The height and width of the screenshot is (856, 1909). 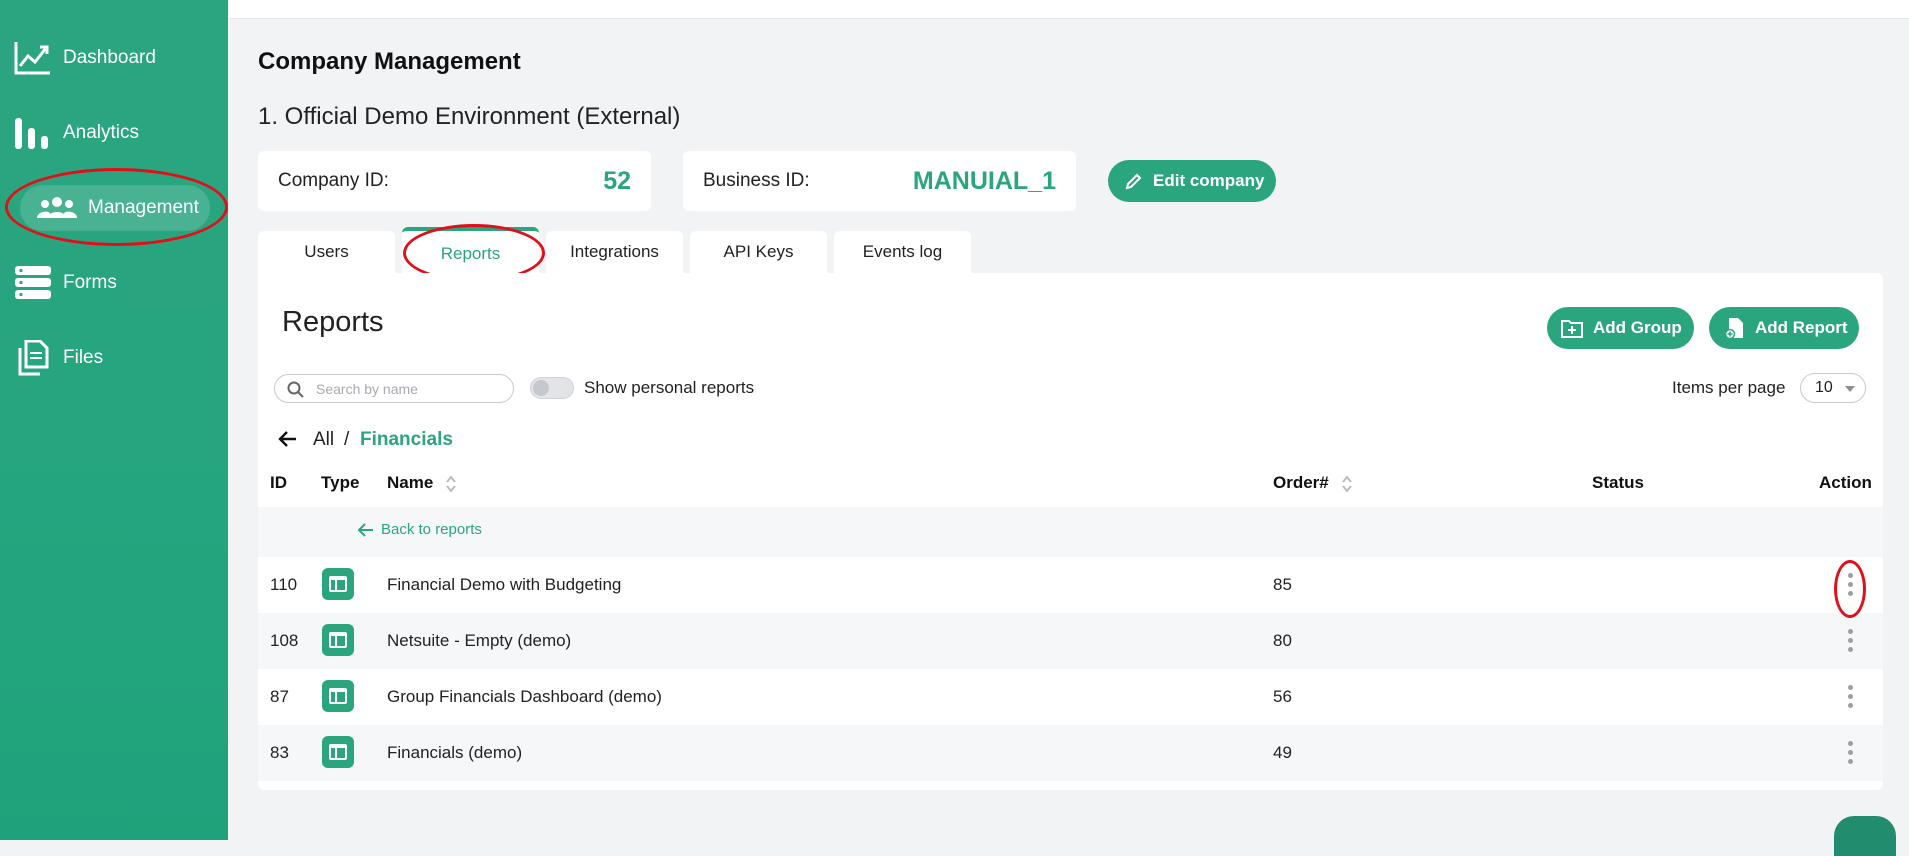 I want to click on tab-label: API Keys, so click(x=758, y=251).